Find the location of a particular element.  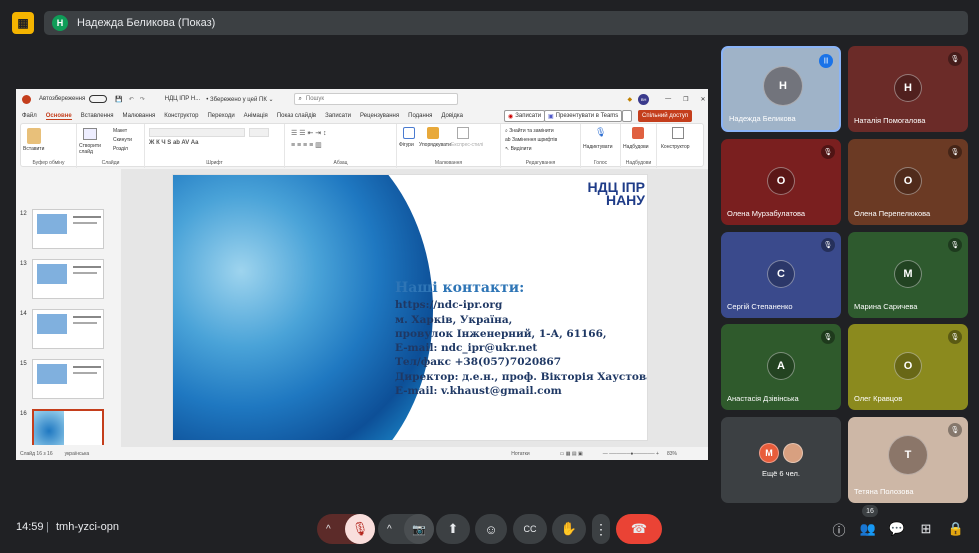

close-icon: ✕ is located at coordinates (703, 99).